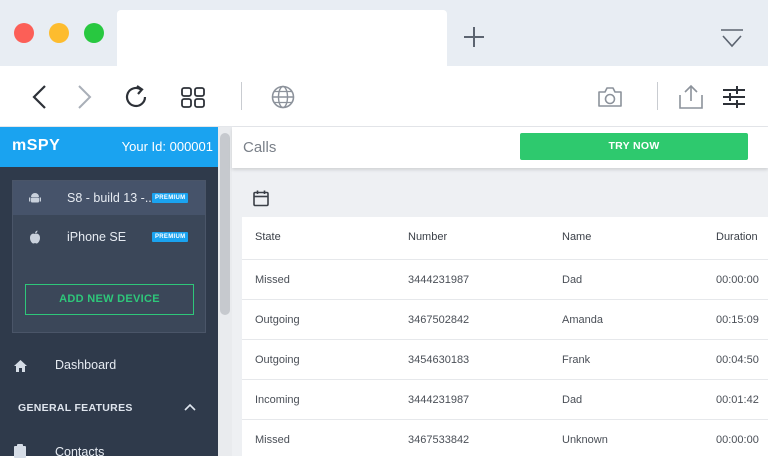  Describe the element at coordinates (505, 439) in the screenshot. I see `table-row: Missed 3467533842 Unknown 00:00:00` at that location.